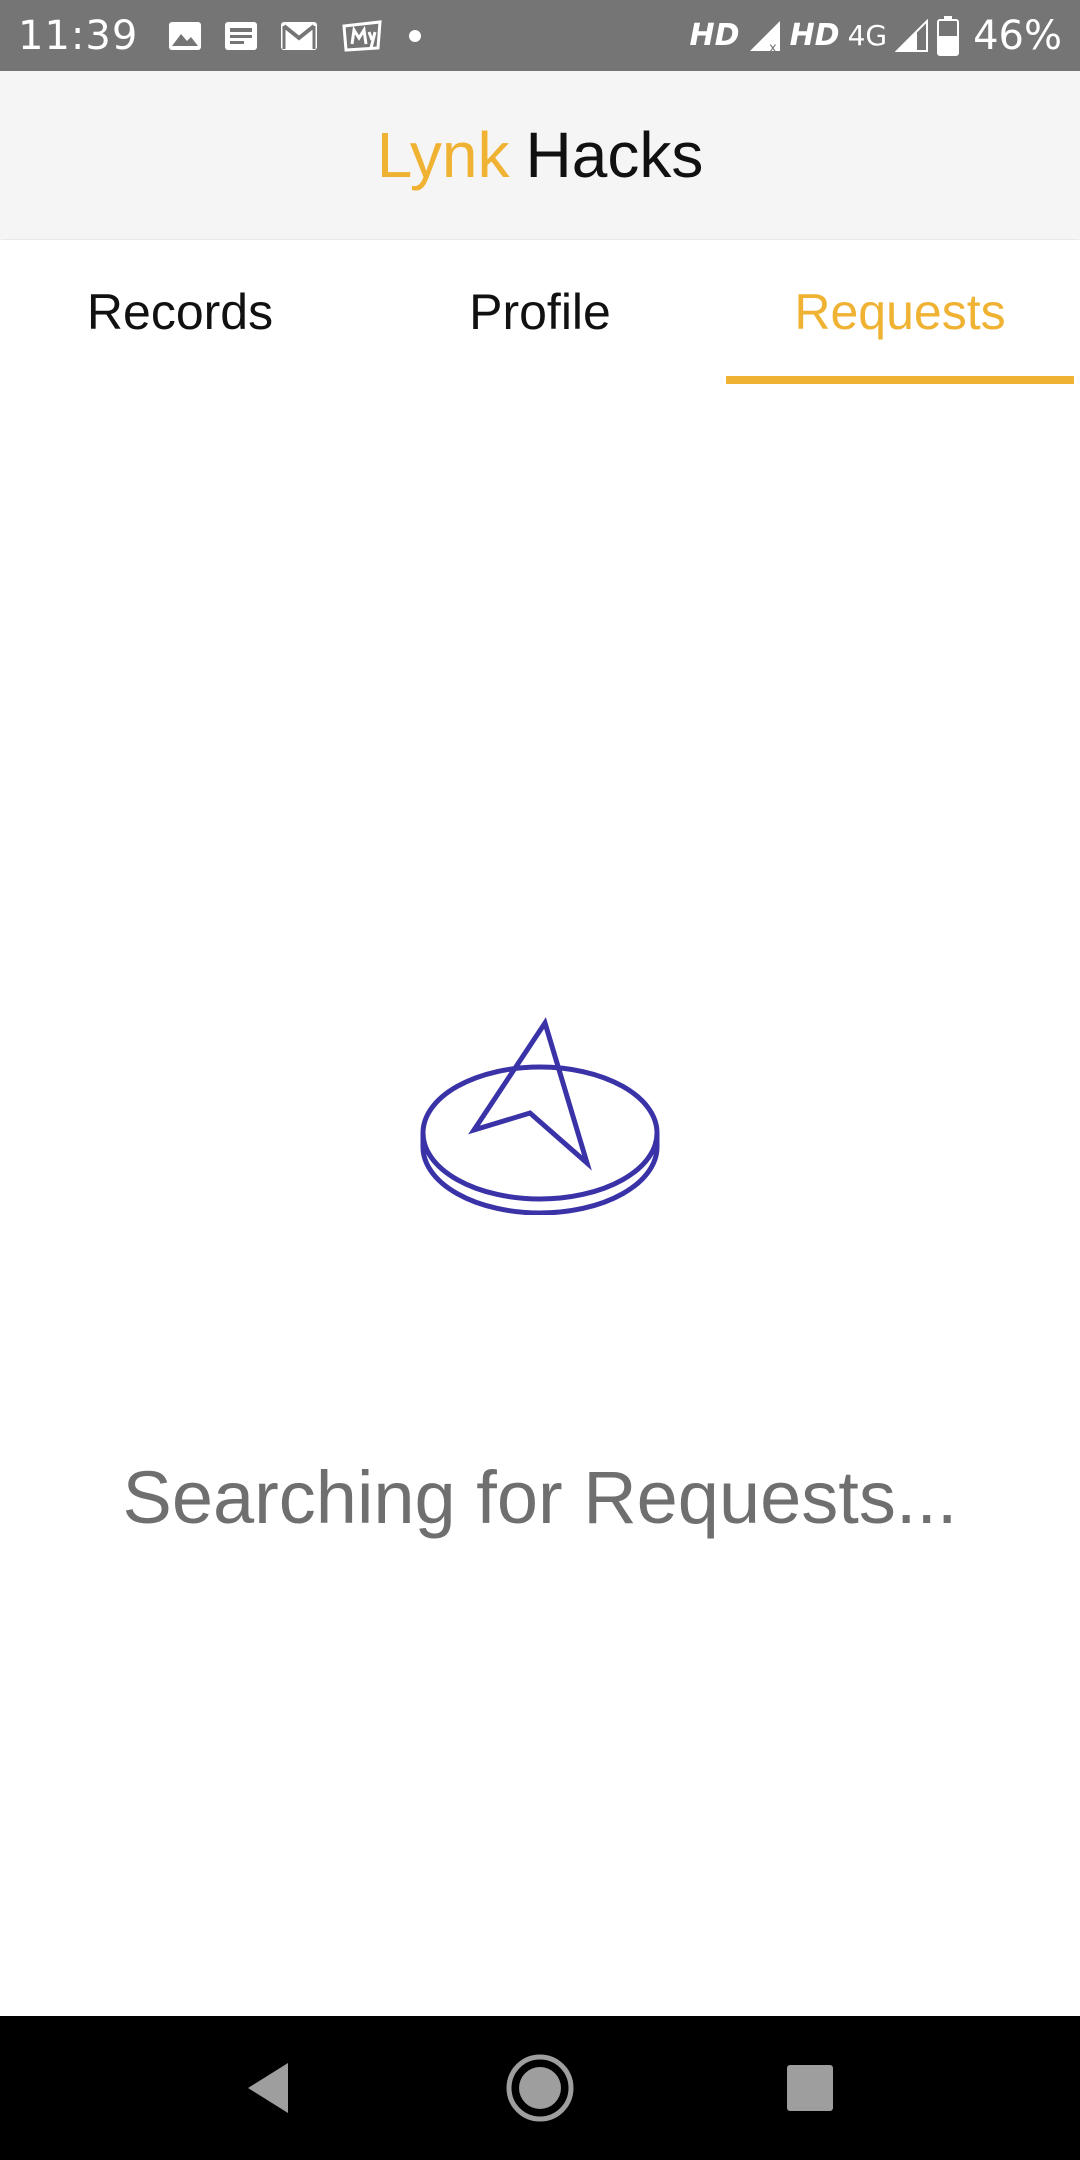  Describe the element at coordinates (773, 47) in the screenshot. I see `svg-text: x` at that location.